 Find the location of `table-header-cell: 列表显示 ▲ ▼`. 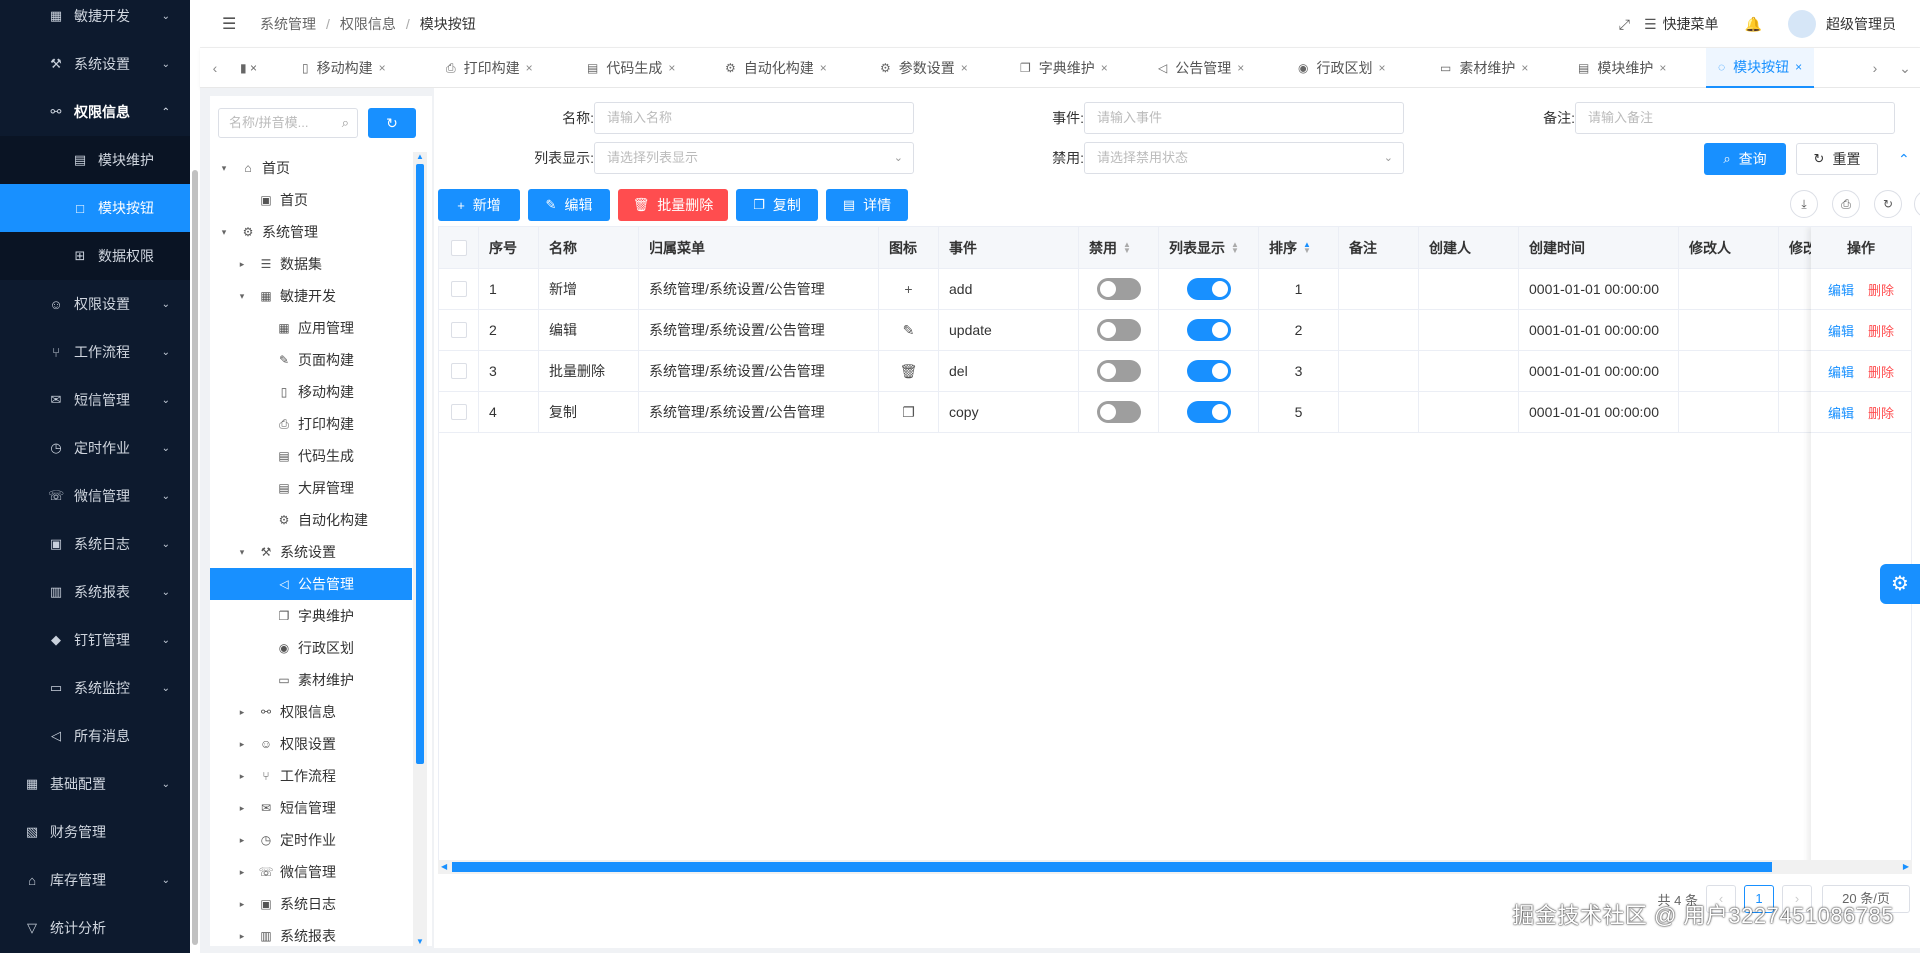

table-header-cell: 列表显示 ▲ ▼ is located at coordinates (1209, 247).